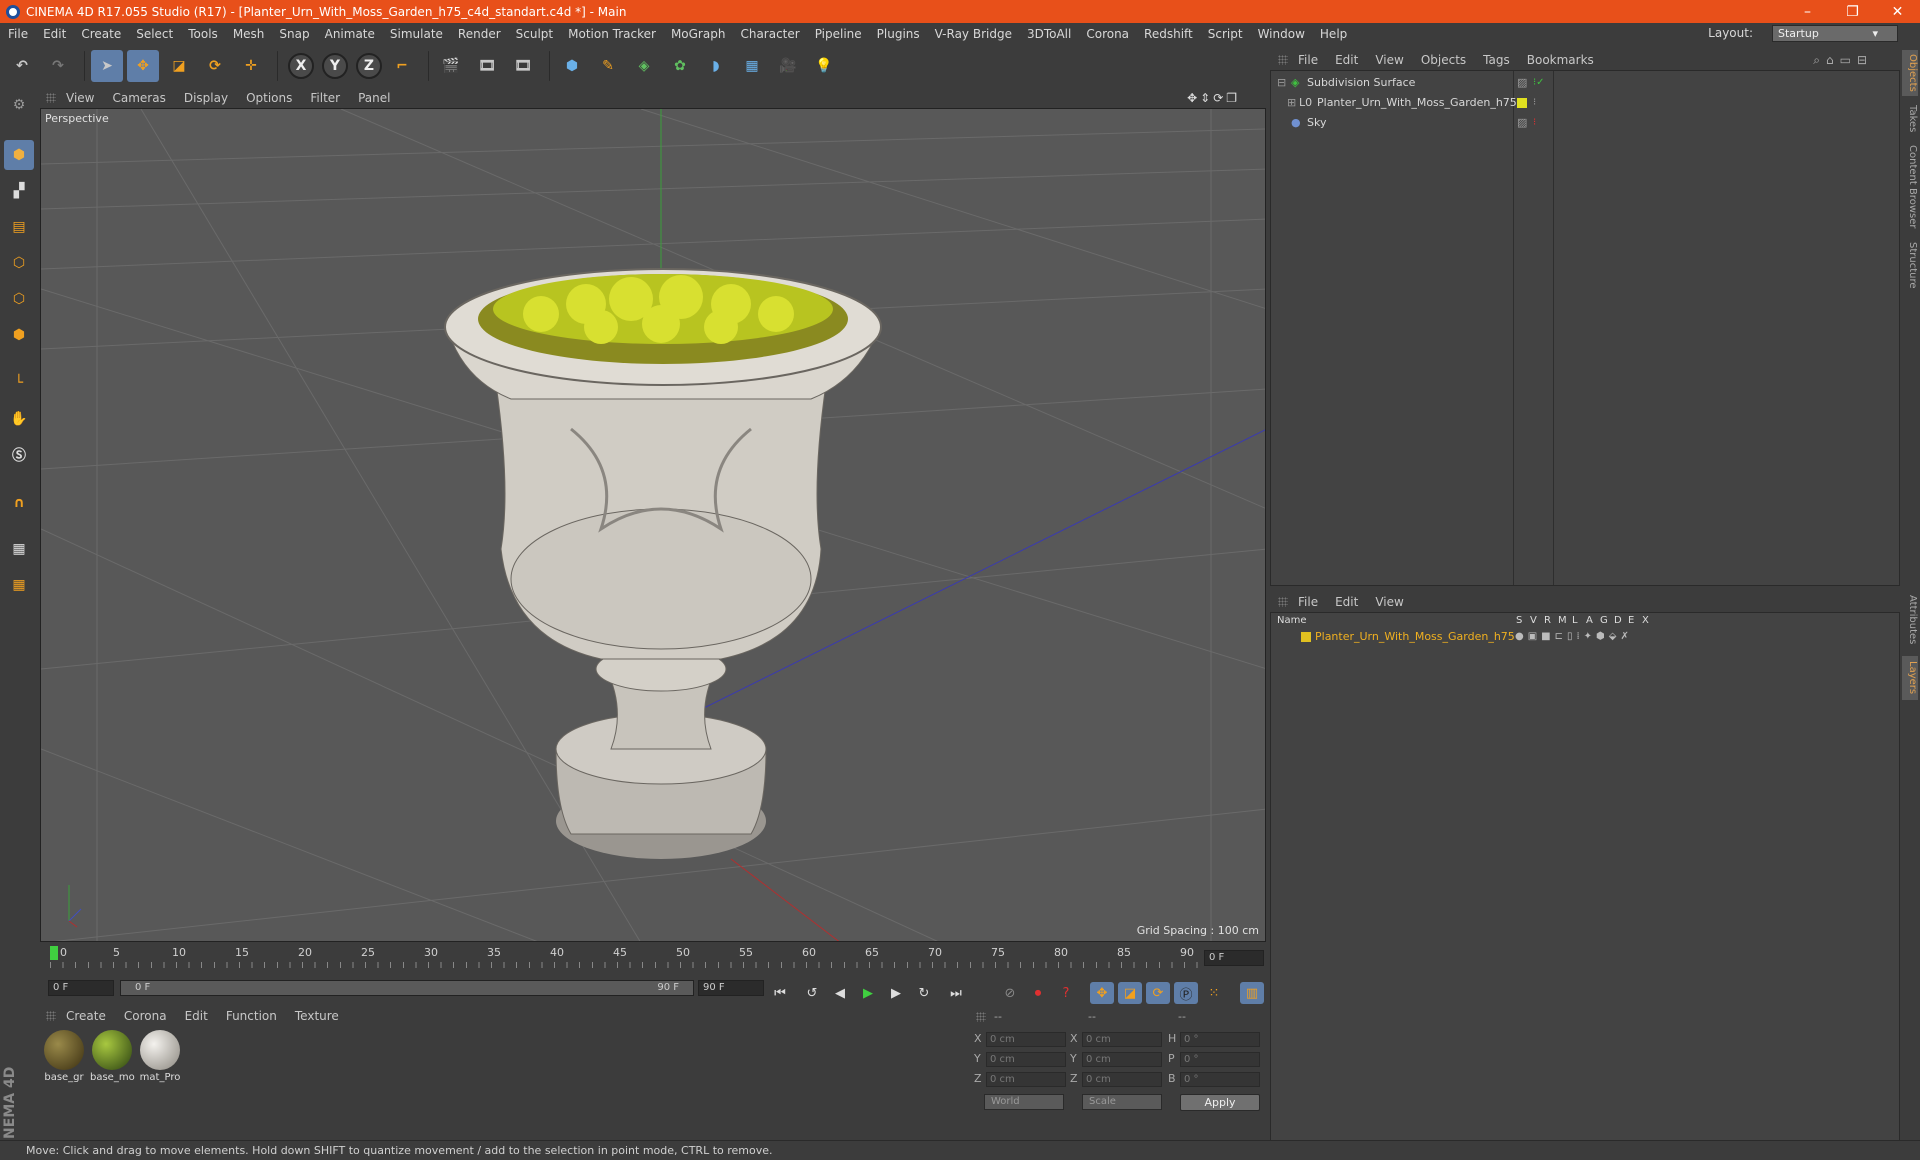 This screenshot has height=1160, width=1920. What do you see at coordinates (58, 66) in the screenshot?
I see `redo-icon: ↷` at bounding box center [58, 66].